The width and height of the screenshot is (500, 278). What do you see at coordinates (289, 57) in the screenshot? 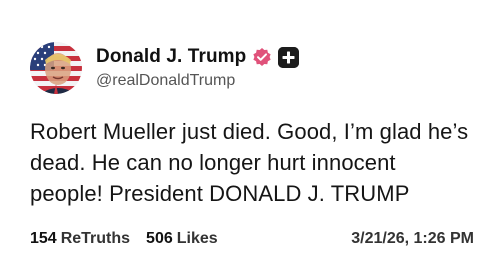
I see `plus-badge-icon` at bounding box center [289, 57].